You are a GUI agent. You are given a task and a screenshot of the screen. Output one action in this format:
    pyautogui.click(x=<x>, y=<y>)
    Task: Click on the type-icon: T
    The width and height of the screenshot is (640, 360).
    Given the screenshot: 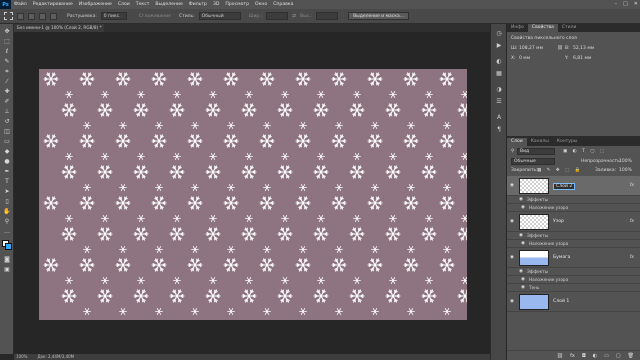 What is the action you would take?
    pyautogui.click(x=7, y=181)
    